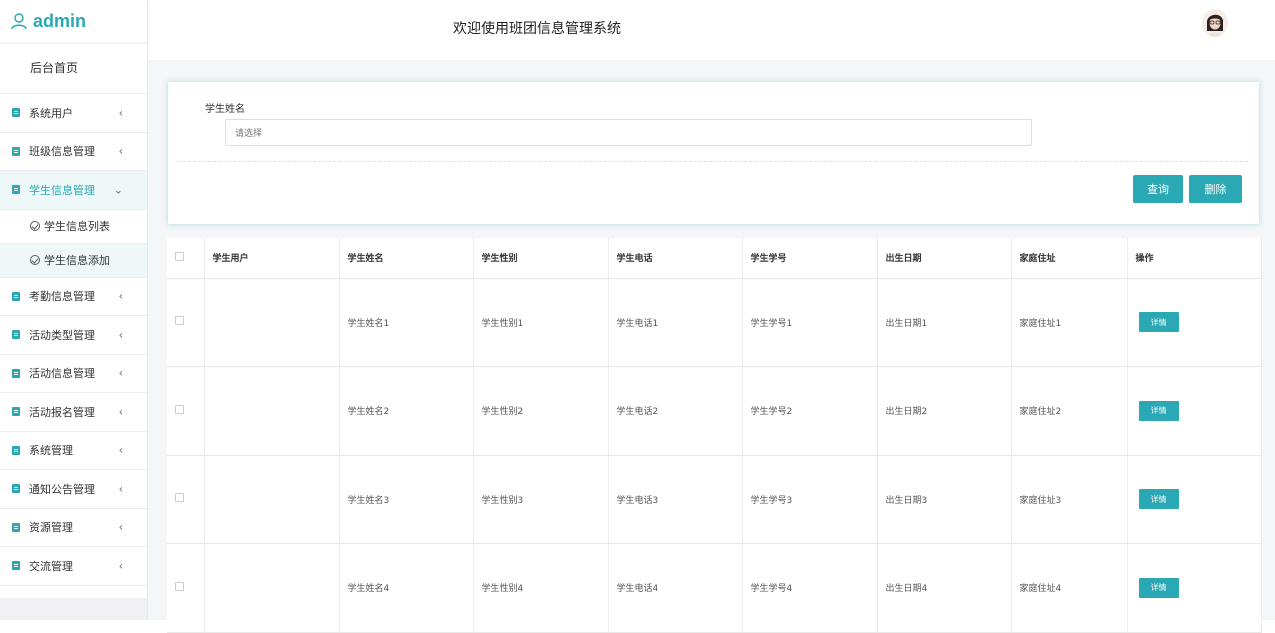 This screenshot has width=1275, height=633. I want to click on sidebar-footer, so click(73, 609).